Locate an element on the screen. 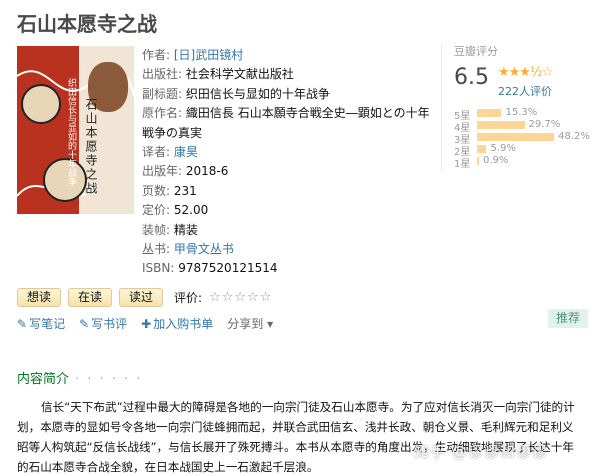  cover-subtitle: 织田信长与显如的十年战争 is located at coordinates (71, 132).